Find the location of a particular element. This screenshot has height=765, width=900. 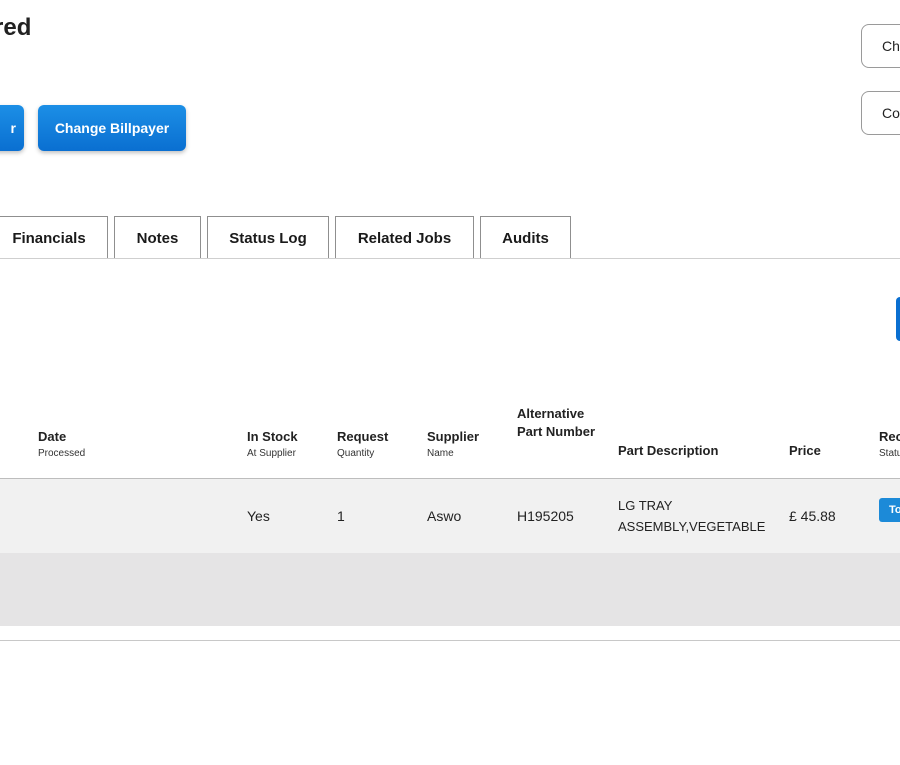

right-action-button-2: Co is located at coordinates (880, 113).